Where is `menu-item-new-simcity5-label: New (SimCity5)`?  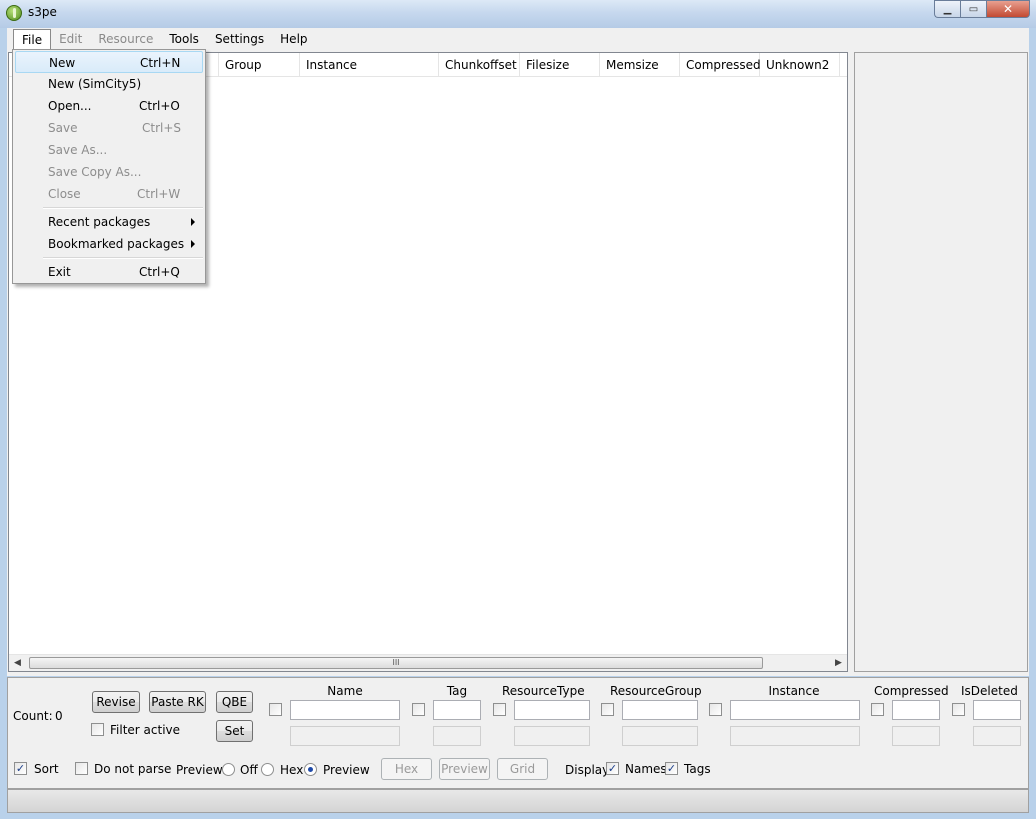
menu-item-new-simcity5-label: New (SimCity5) is located at coordinates (95, 84).